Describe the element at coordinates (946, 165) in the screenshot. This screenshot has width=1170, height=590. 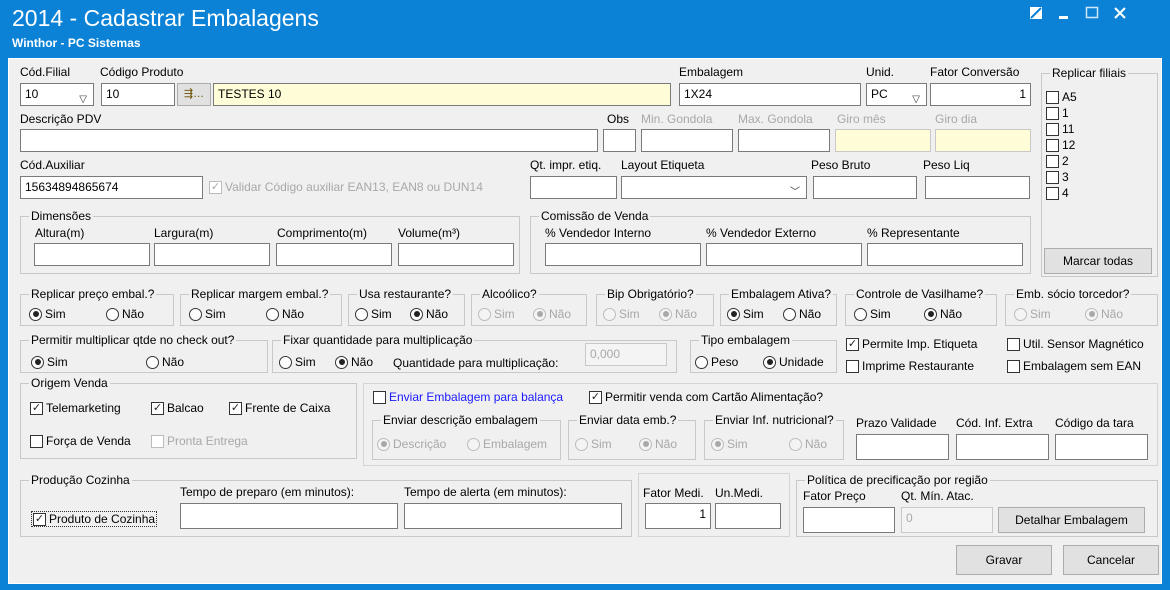
I see `peso-liq-label: Peso Liq` at that location.